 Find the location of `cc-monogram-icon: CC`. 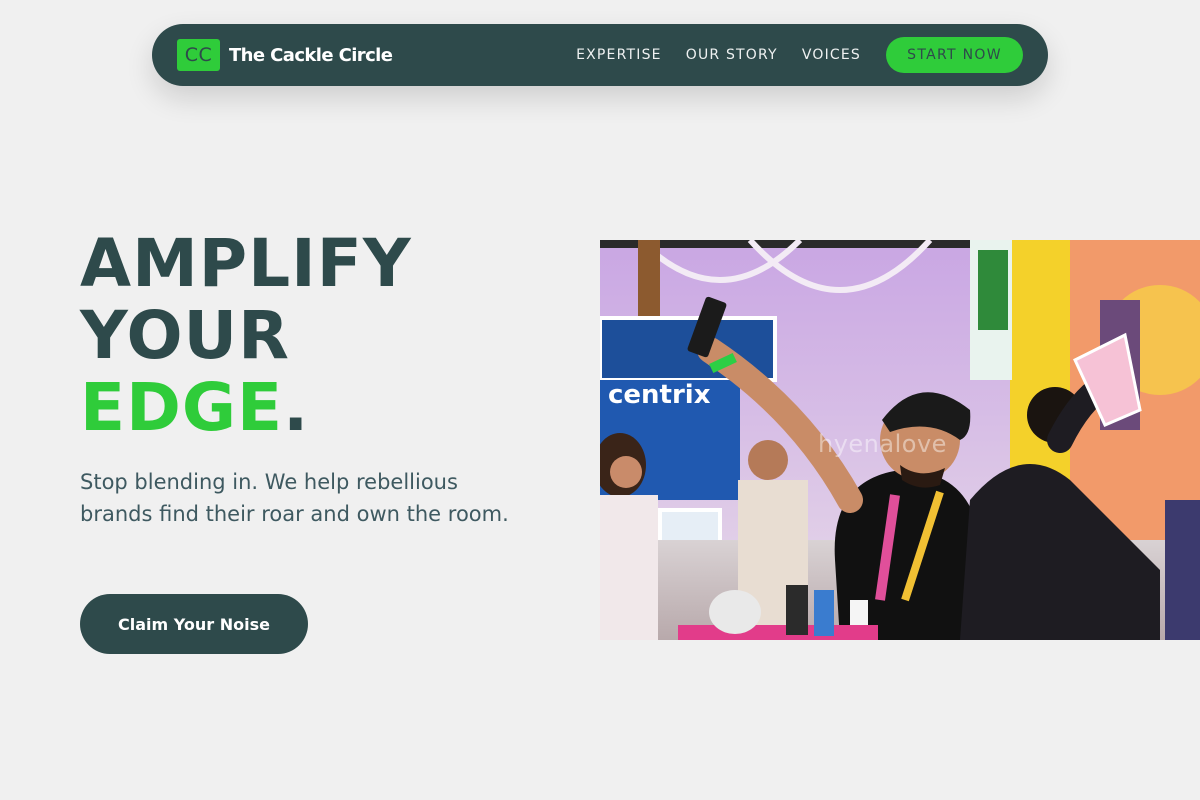

cc-monogram-icon: CC is located at coordinates (198, 55).